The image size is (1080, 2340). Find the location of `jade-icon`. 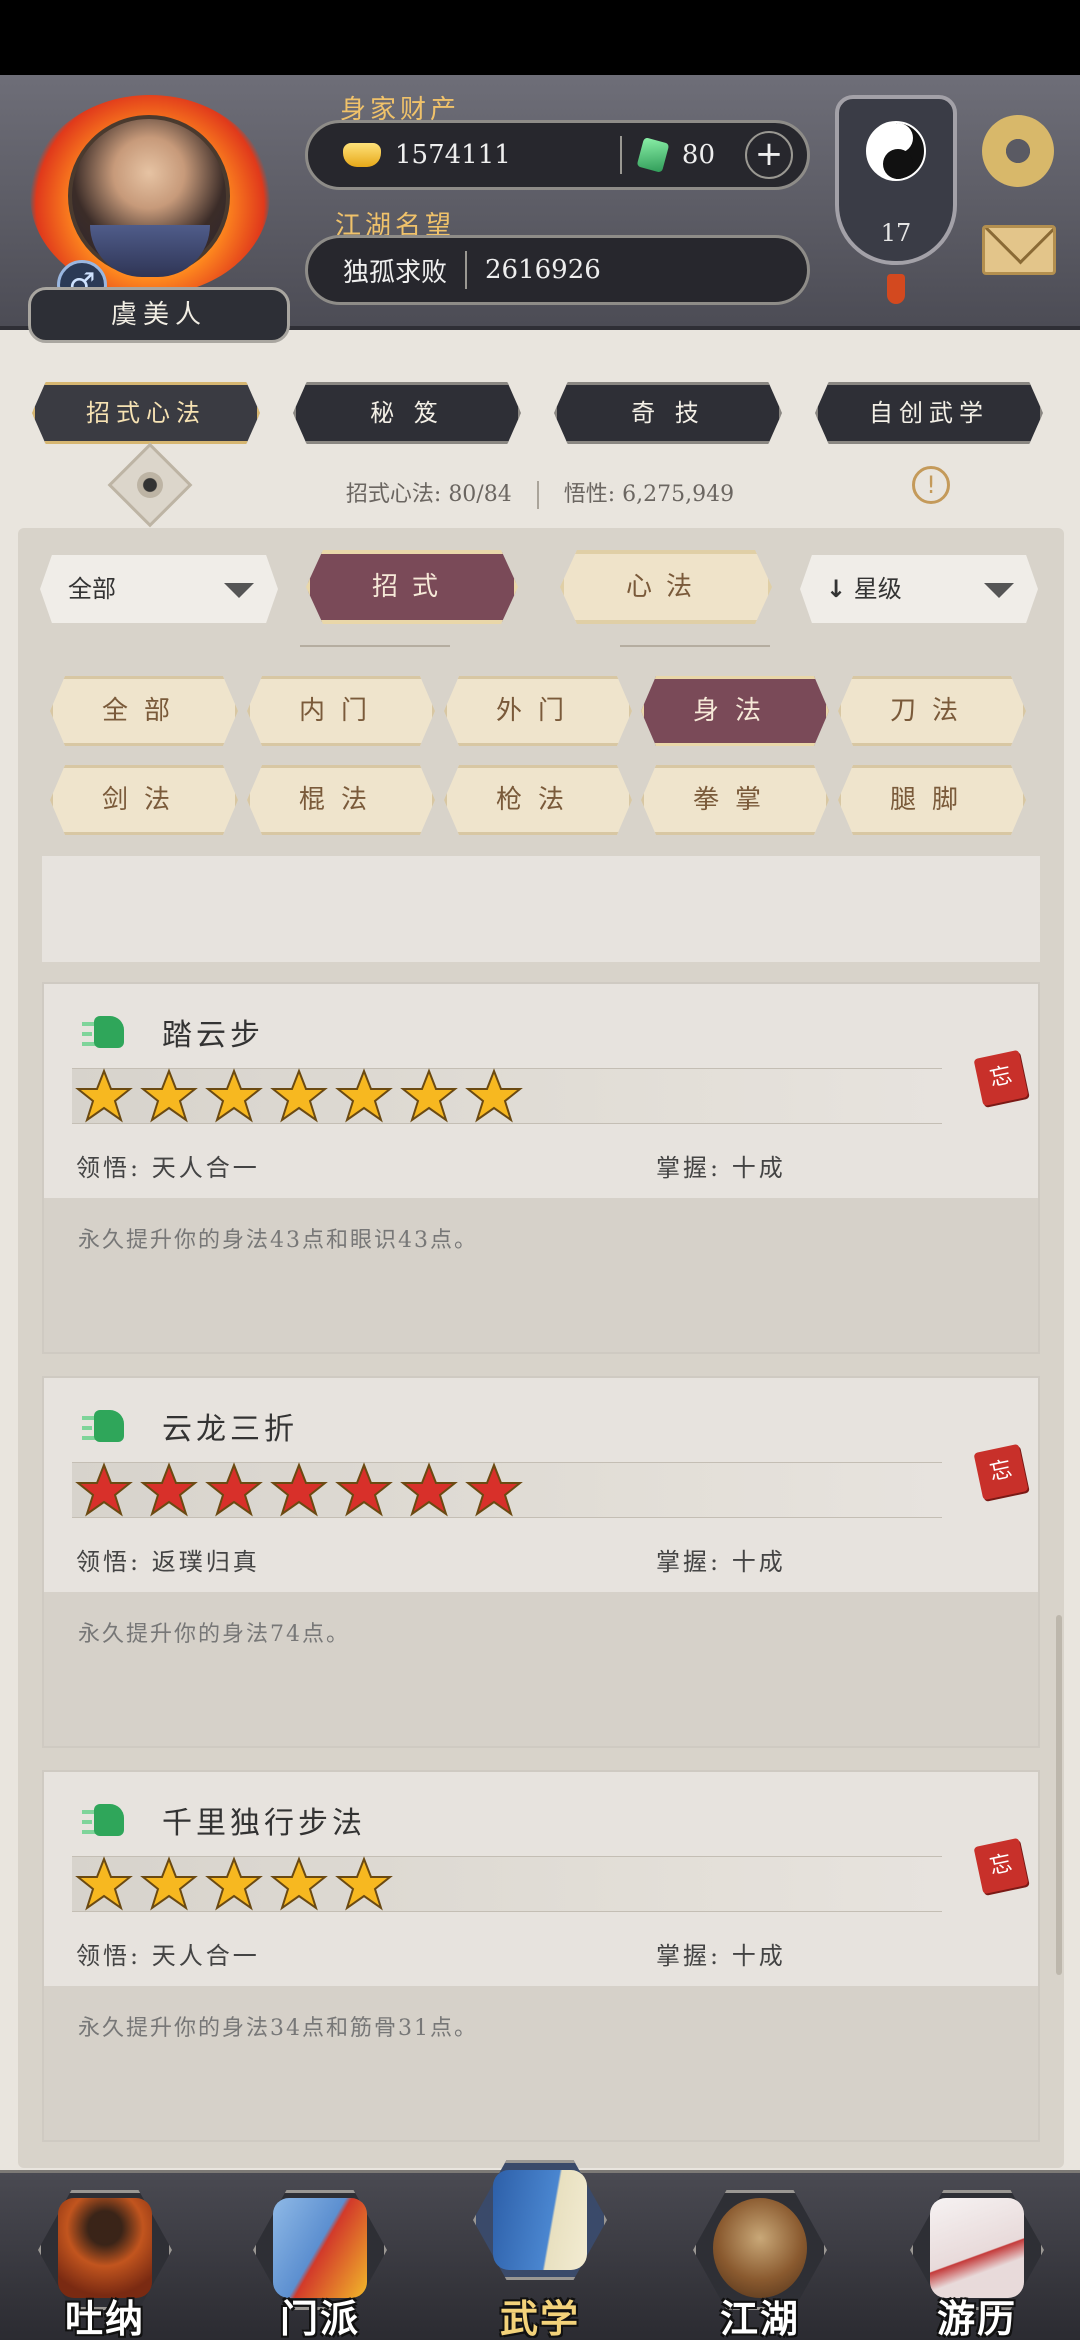

jade-icon is located at coordinates (653, 155).